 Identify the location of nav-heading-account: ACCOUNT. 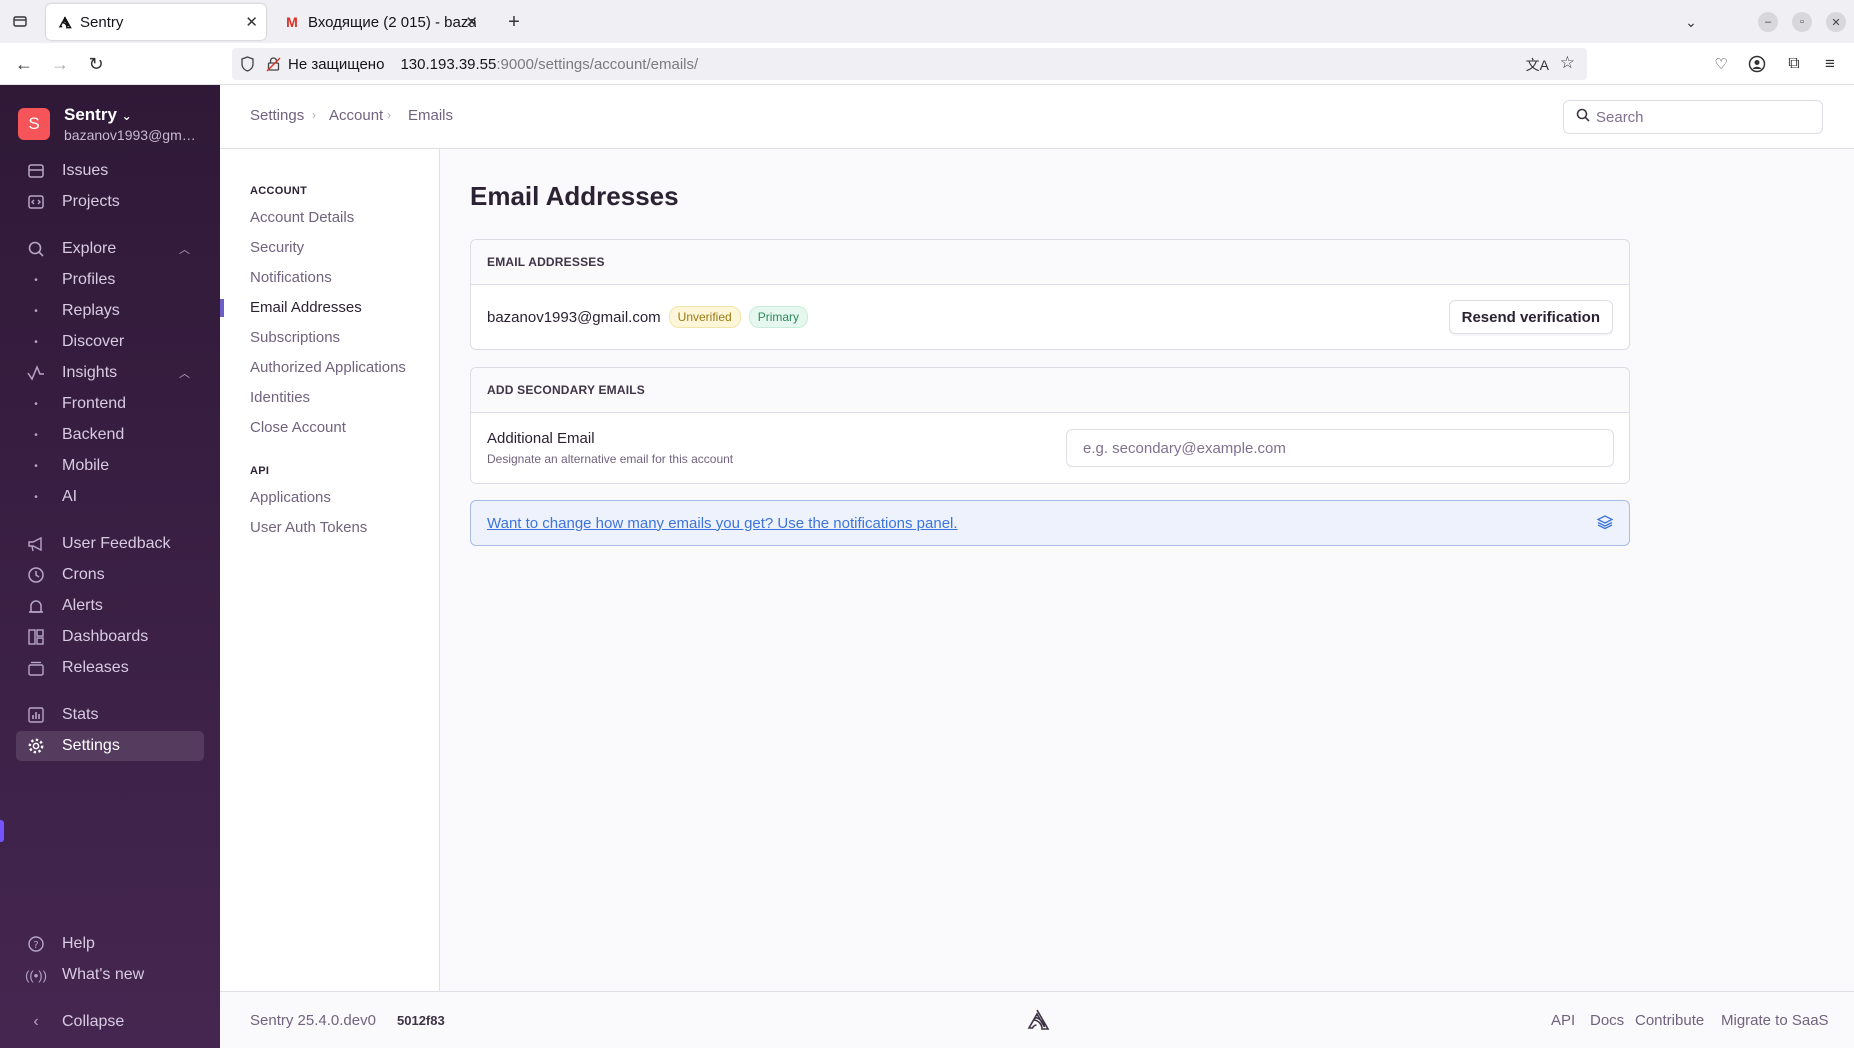
(279, 191).